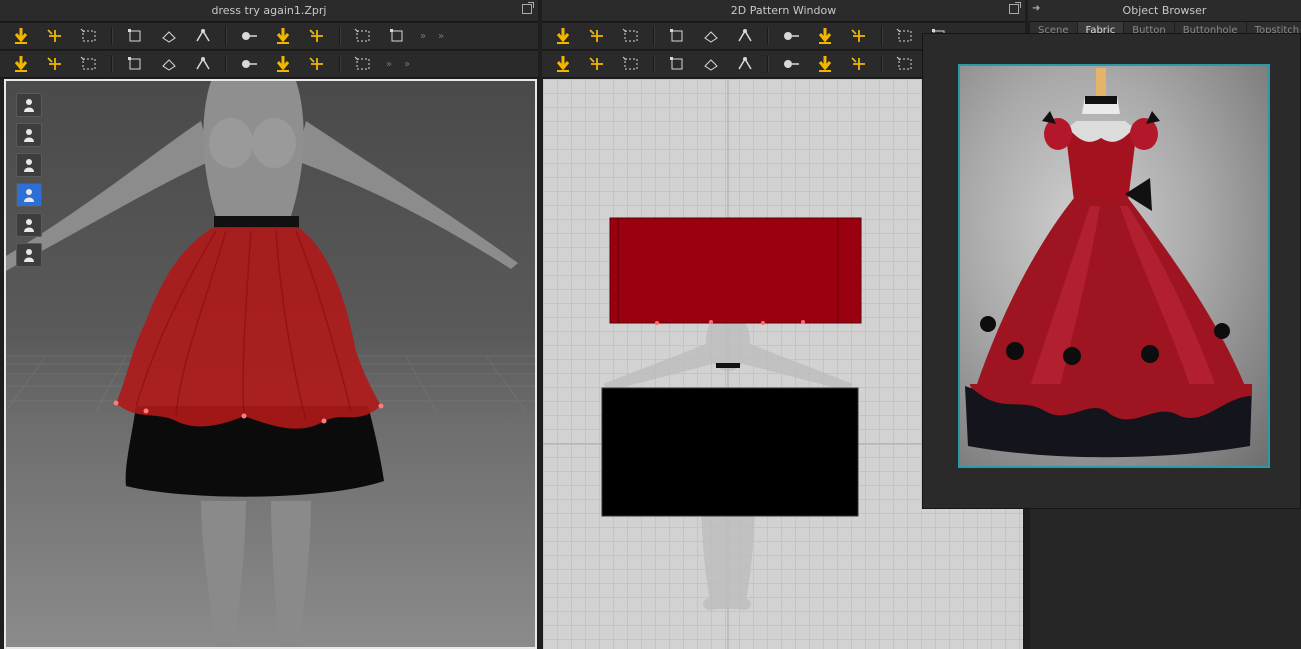  What do you see at coordinates (29, 135) in the screenshot?
I see `garment-hide-icon` at bounding box center [29, 135].